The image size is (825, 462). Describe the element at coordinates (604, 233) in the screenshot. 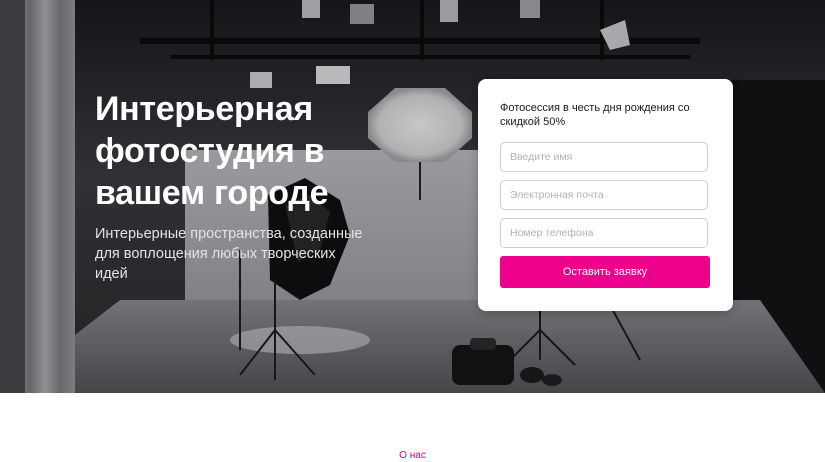

I see `phone-input` at that location.